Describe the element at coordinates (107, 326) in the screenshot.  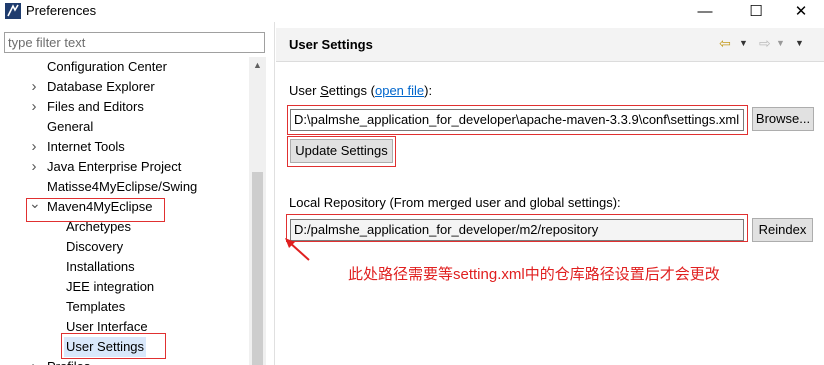
I see `tree-item-label: User Interface` at that location.